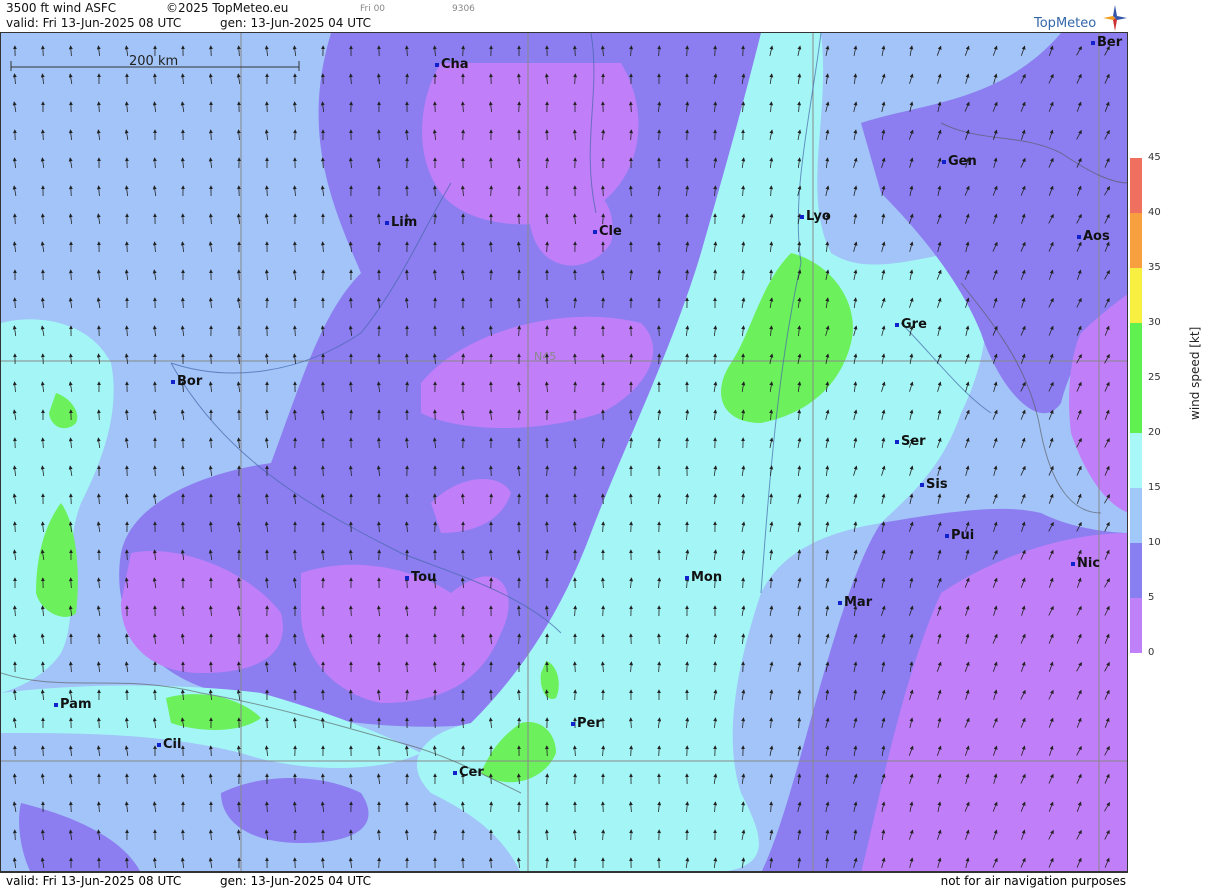 The height and width of the screenshot is (888, 1219). What do you see at coordinates (295, 881) in the screenshot?
I see `footer-generation-time: gen: 13-Jun-2025 04 UTC` at bounding box center [295, 881].